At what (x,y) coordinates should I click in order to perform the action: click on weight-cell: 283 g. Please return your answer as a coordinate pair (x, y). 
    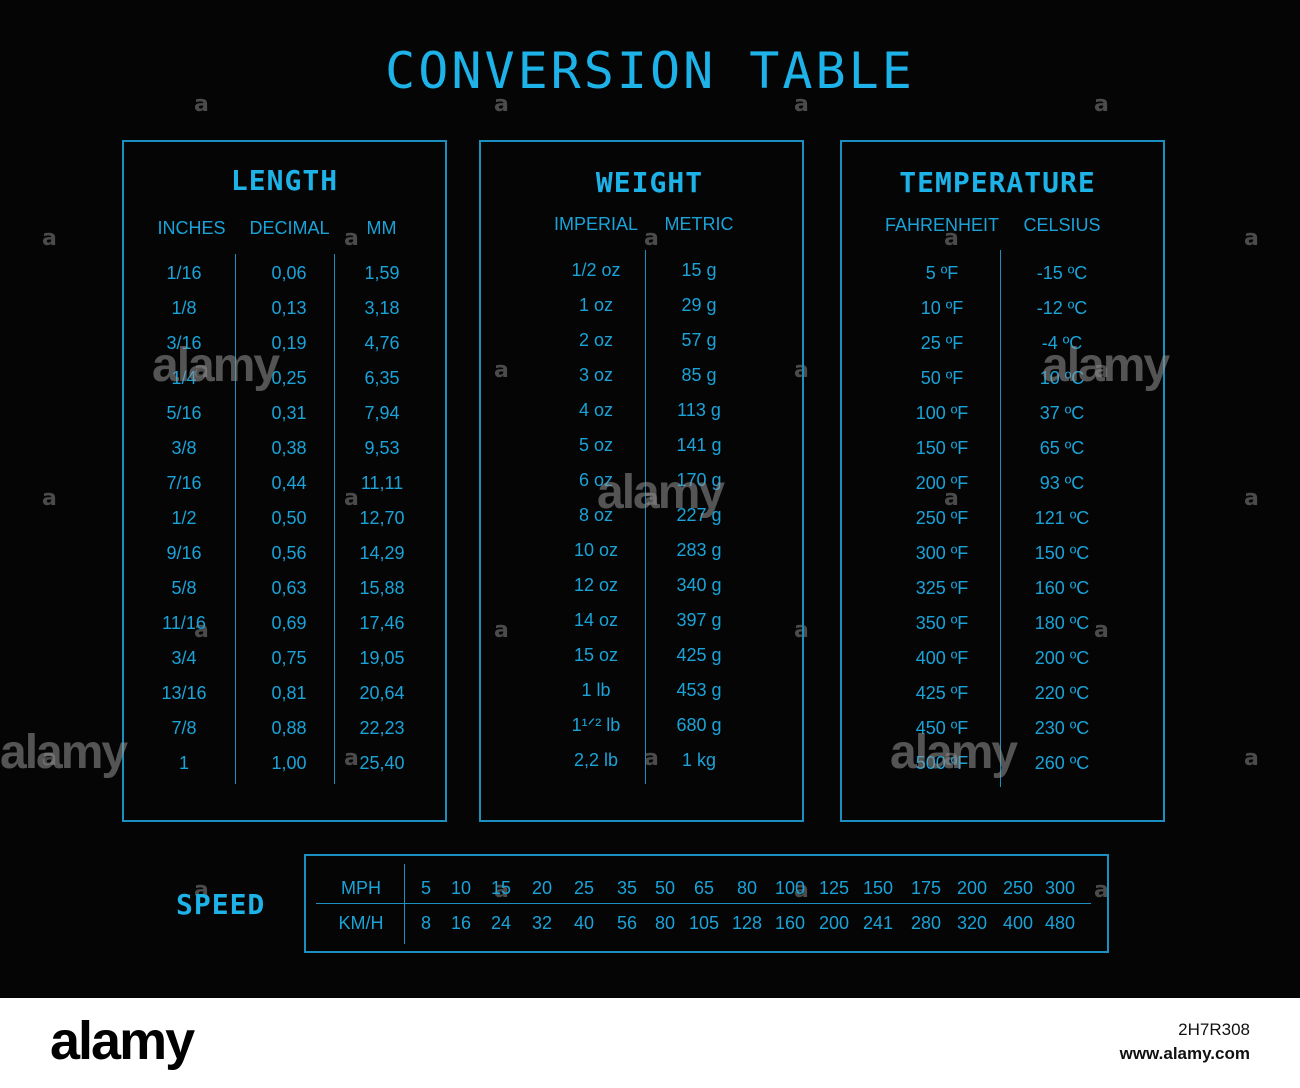
    Looking at the image, I should click on (699, 550).